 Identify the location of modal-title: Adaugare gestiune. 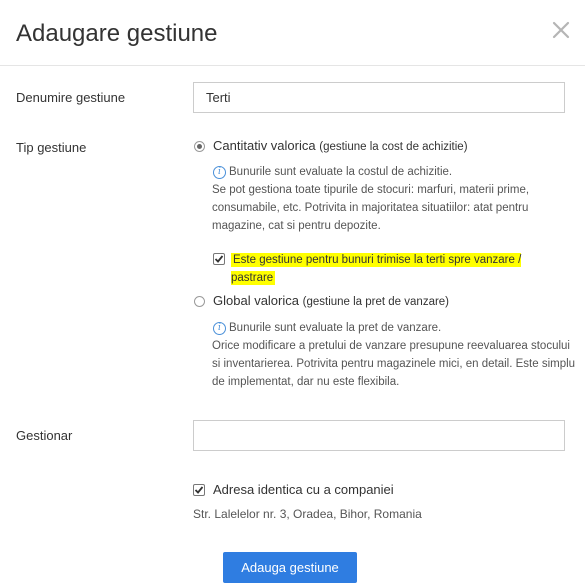
(117, 33).